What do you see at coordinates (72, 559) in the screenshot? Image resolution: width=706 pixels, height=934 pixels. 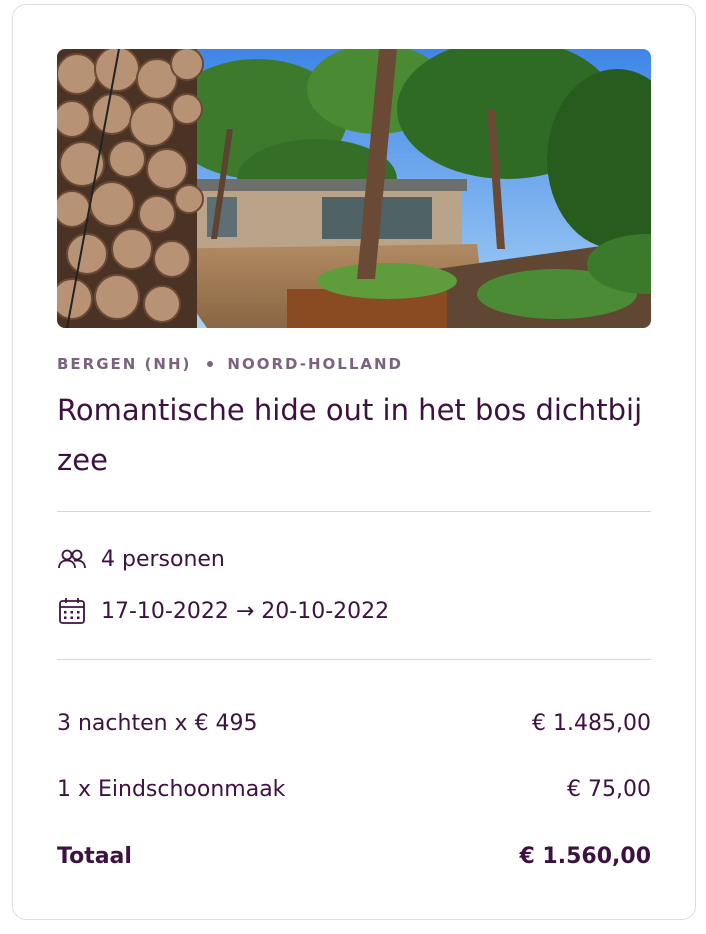 I see `users-icon` at bounding box center [72, 559].